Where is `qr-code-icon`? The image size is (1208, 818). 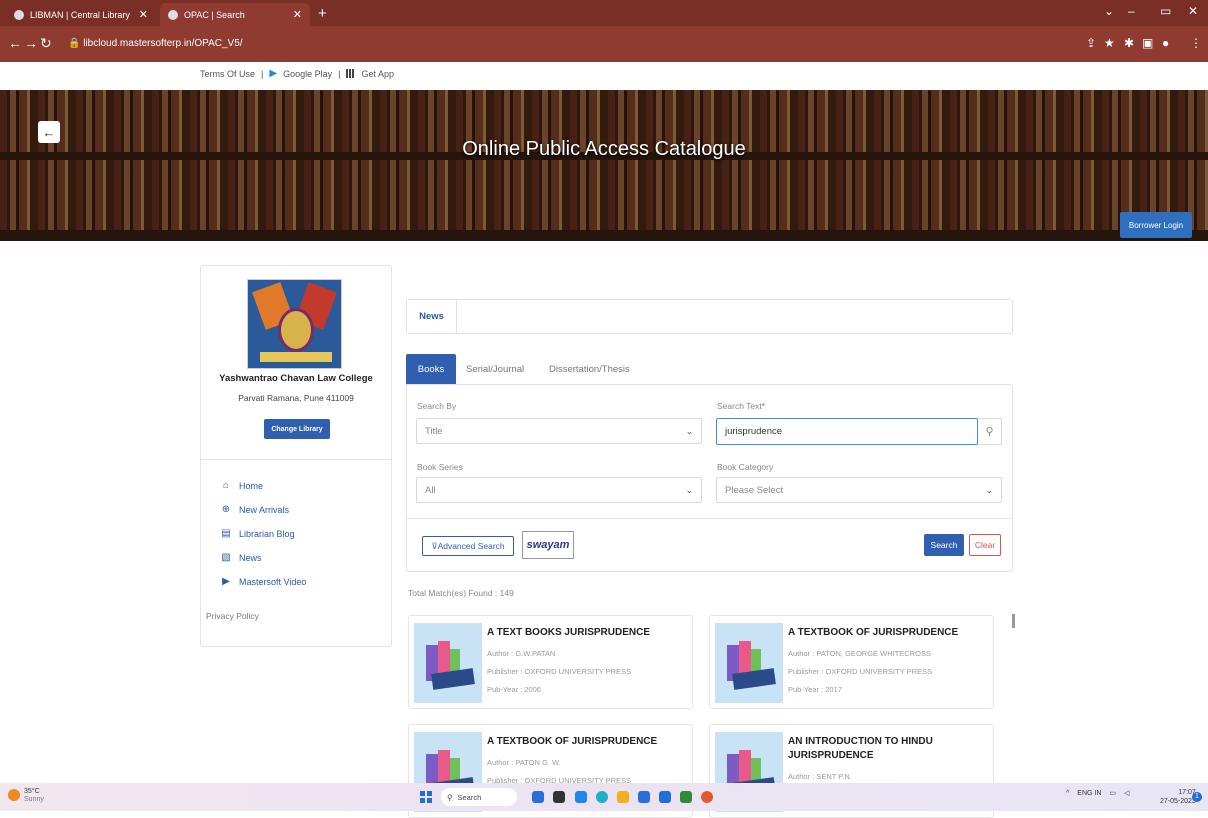 qr-code-icon is located at coordinates (351, 73).